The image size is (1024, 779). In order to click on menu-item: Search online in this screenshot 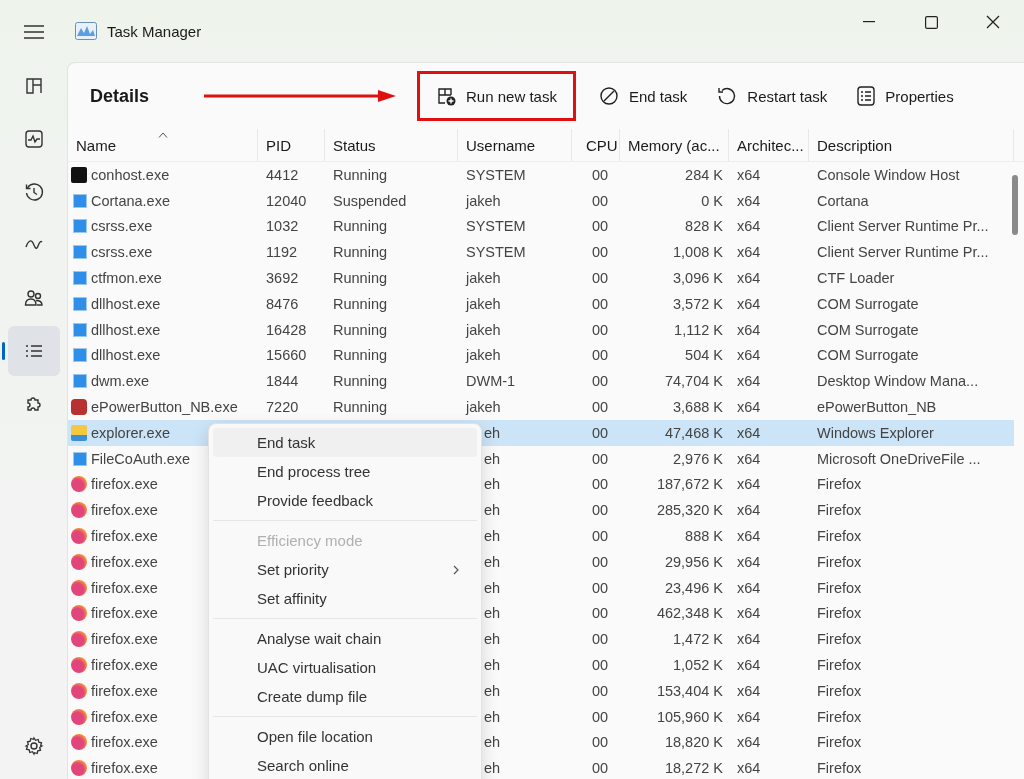, I will do `click(345, 765)`.